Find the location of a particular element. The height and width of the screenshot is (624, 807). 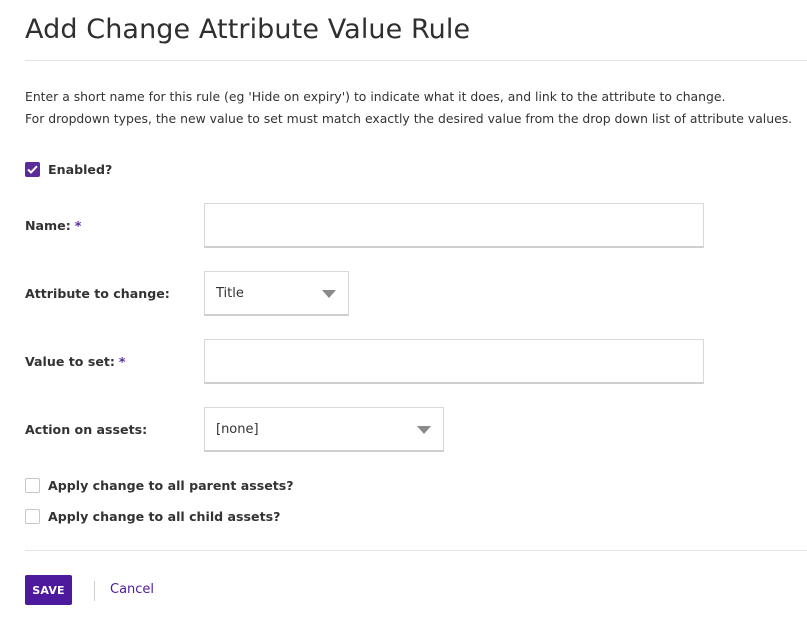

cancel-link: Cancel is located at coordinates (132, 589).